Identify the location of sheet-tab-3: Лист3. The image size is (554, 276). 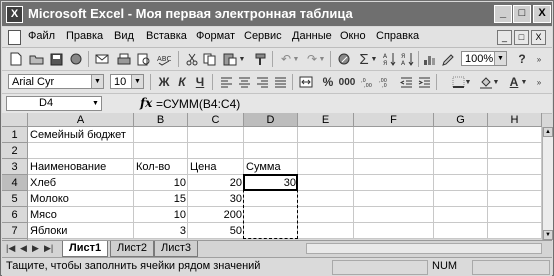
(176, 249).